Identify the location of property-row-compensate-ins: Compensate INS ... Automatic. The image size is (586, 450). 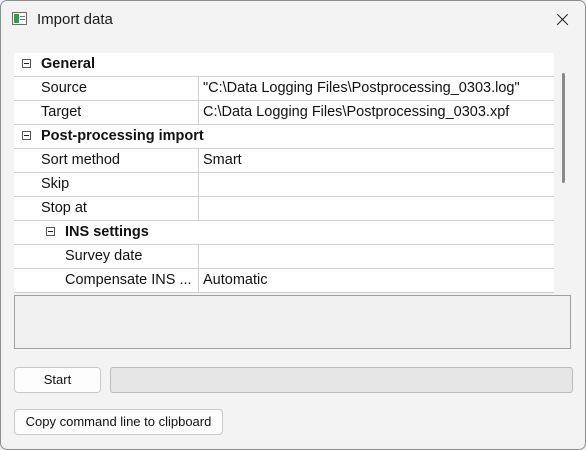
(284, 281).